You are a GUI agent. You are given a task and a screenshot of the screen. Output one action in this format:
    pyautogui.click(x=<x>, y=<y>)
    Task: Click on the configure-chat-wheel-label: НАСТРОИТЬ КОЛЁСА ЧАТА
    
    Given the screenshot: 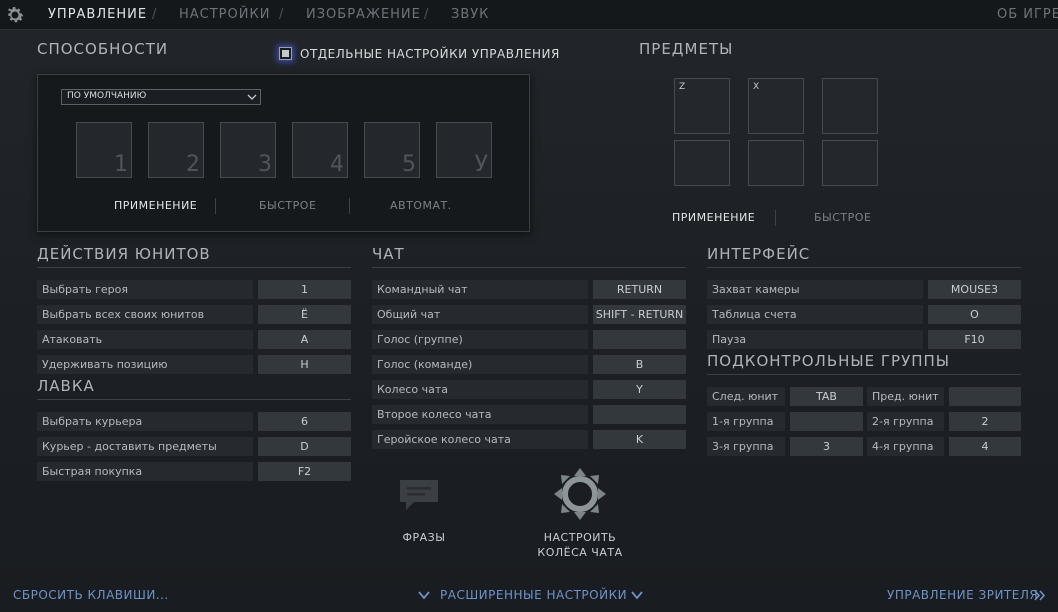 What is the action you would take?
    pyautogui.click(x=580, y=545)
    